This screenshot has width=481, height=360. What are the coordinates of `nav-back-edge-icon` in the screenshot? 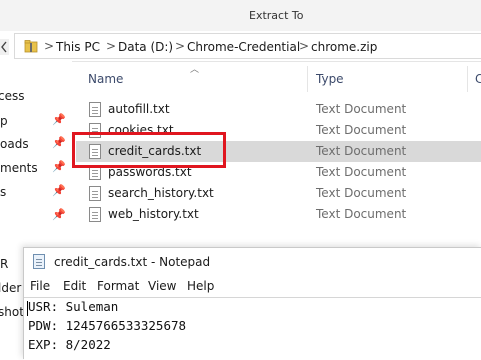 It's located at (4, 47).